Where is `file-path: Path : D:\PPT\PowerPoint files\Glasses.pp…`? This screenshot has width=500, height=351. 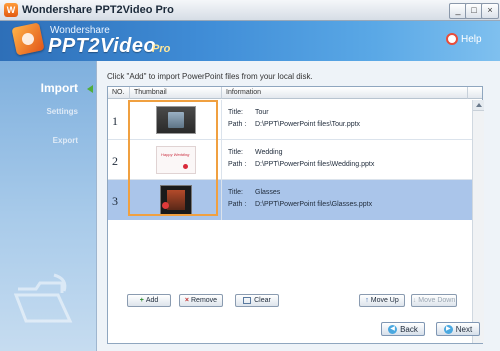
file-path: Path : D:\PPT\PowerPoint files\Glasses.pp… is located at coordinates (300, 204).